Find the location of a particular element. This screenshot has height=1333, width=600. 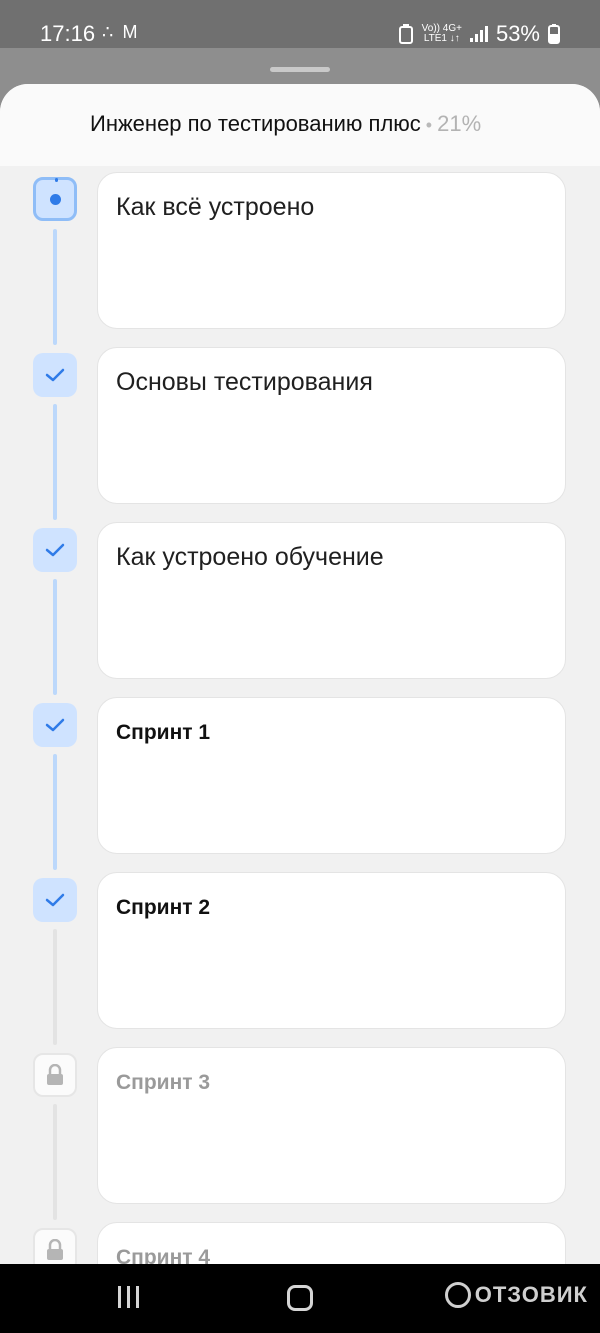

sheet-header: Инженер по тестированию плюс • 21% is located at coordinates (300, 125).